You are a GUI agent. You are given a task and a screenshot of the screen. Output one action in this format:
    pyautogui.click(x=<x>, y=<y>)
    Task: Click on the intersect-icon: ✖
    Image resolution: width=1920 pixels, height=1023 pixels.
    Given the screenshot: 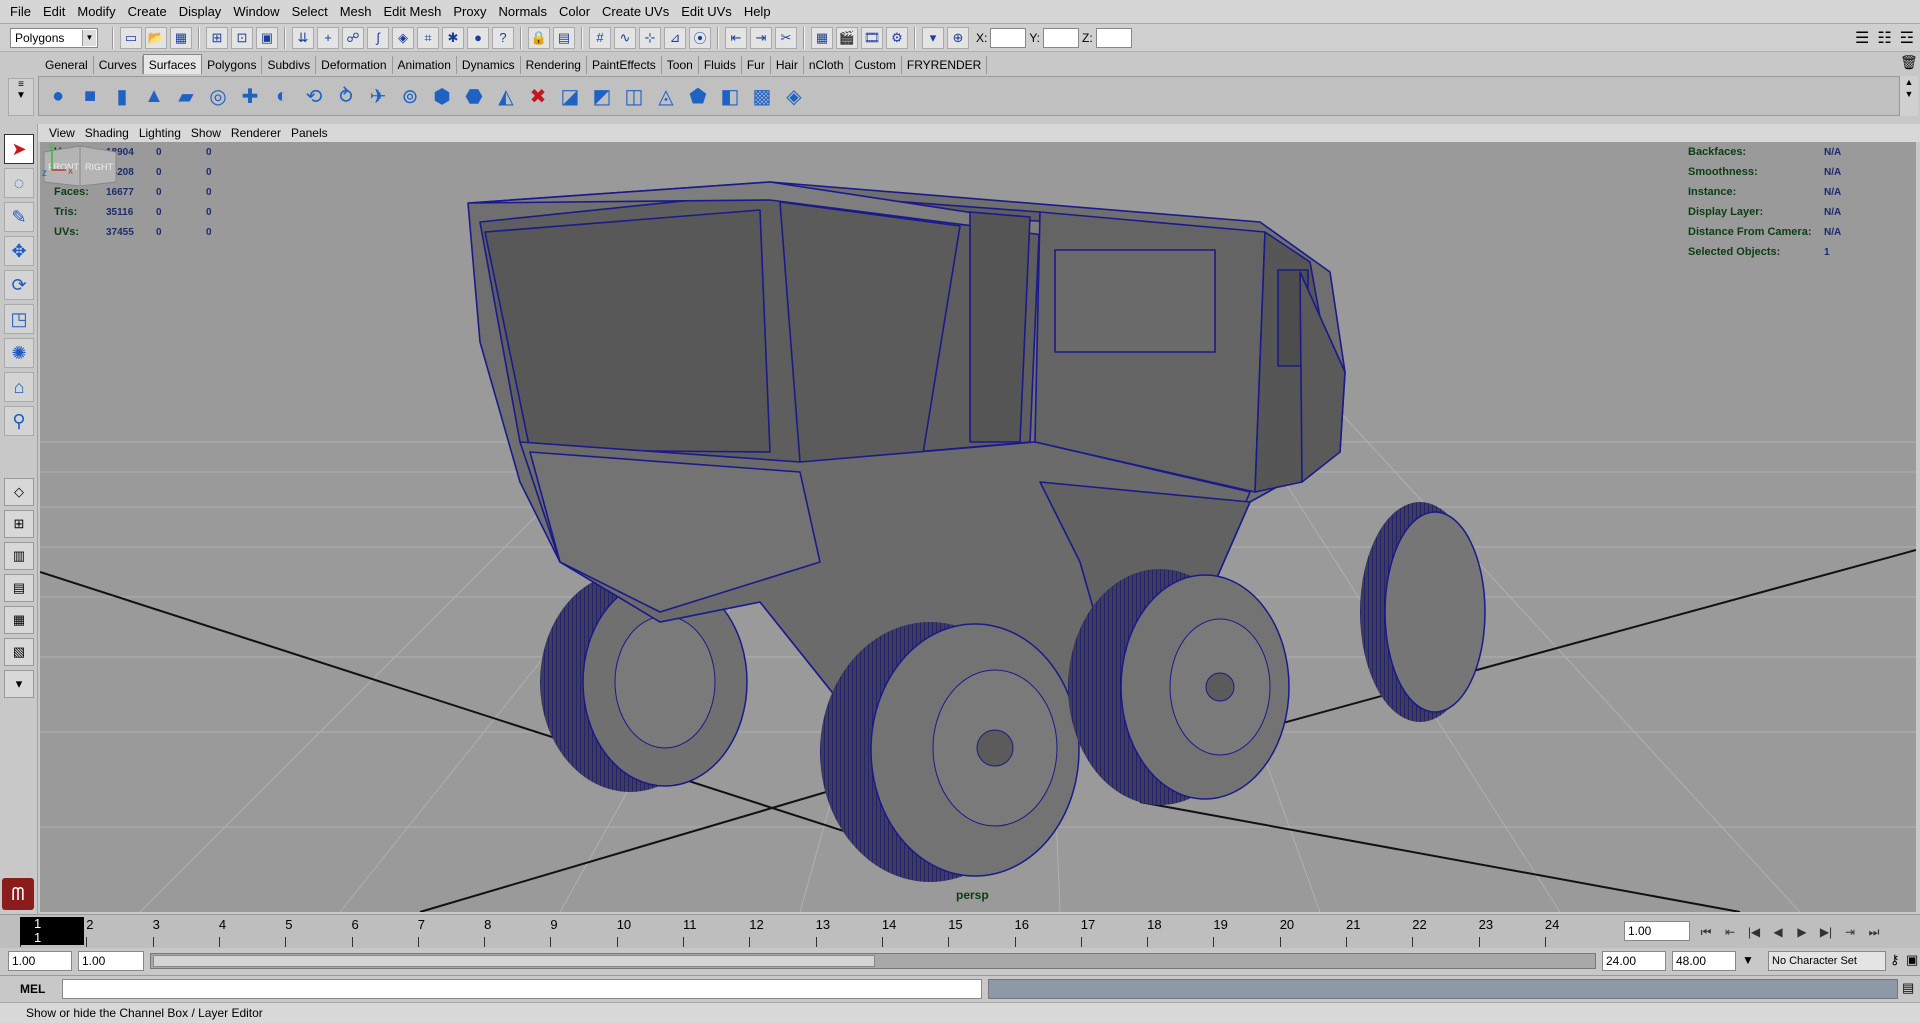 What is the action you would take?
    pyautogui.click(x=538, y=96)
    